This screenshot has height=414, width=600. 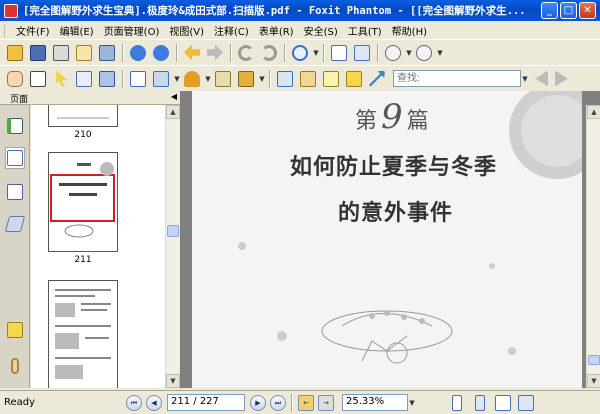 What do you see at coordinates (177, 79) in the screenshot?
I see `draw-dropdown-arrow: ▼` at bounding box center [177, 79].